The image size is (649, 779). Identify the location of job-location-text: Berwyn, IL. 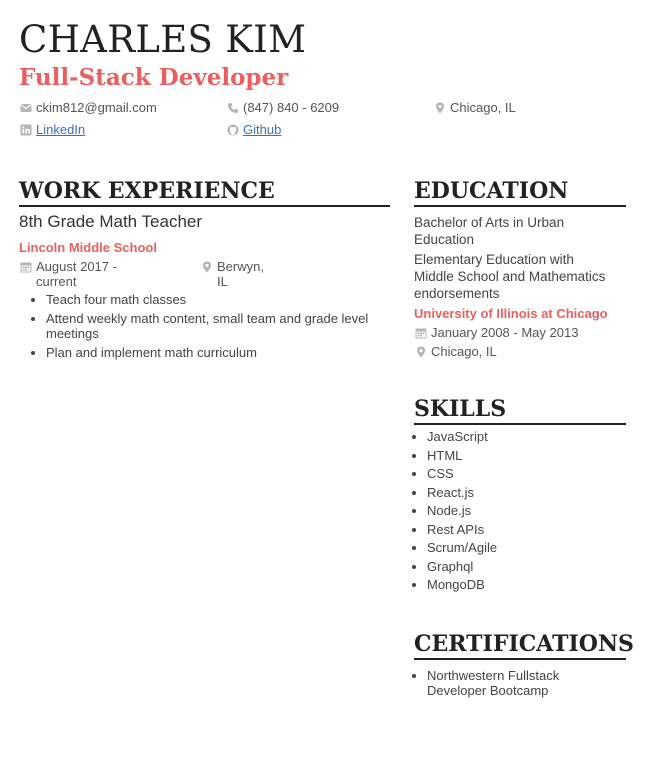
(240, 274).